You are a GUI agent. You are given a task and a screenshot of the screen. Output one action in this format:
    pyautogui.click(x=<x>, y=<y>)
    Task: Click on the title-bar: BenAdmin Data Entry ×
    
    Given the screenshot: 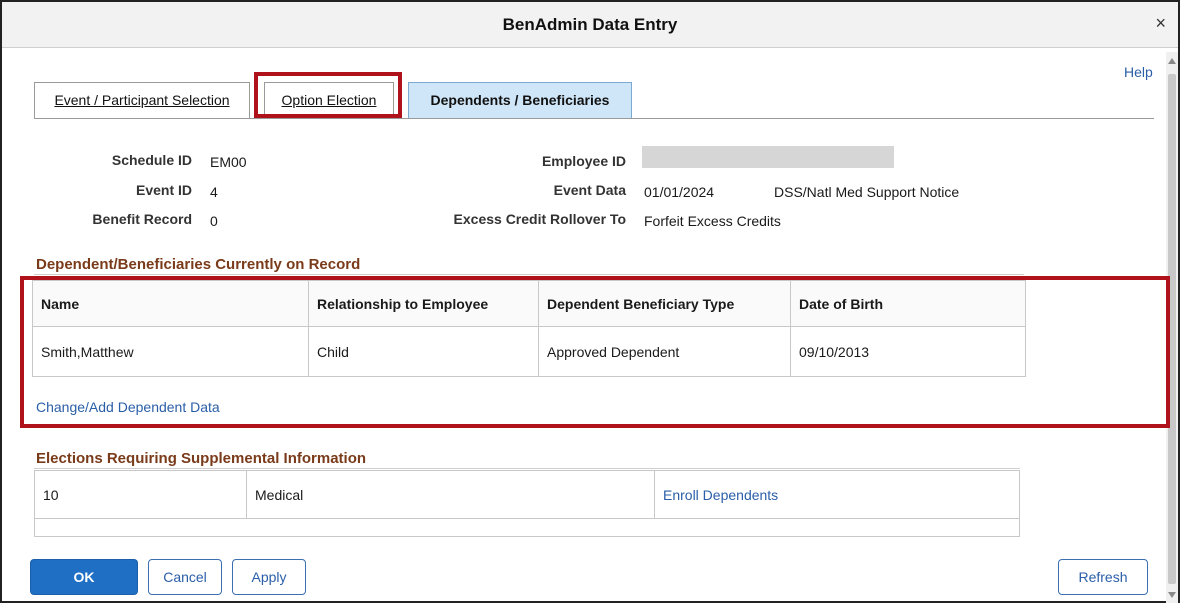 What is the action you would take?
    pyautogui.click(x=590, y=25)
    